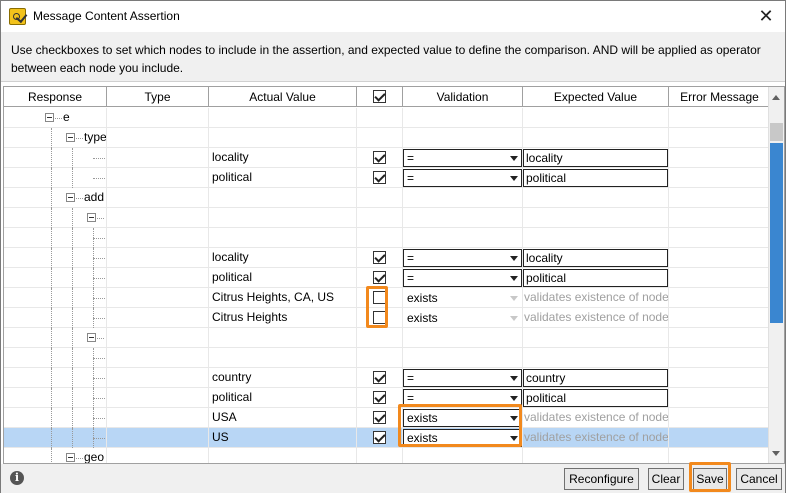 This screenshot has width=786, height=493. What do you see at coordinates (759, 479) in the screenshot?
I see `cancel-button: Cancel` at bounding box center [759, 479].